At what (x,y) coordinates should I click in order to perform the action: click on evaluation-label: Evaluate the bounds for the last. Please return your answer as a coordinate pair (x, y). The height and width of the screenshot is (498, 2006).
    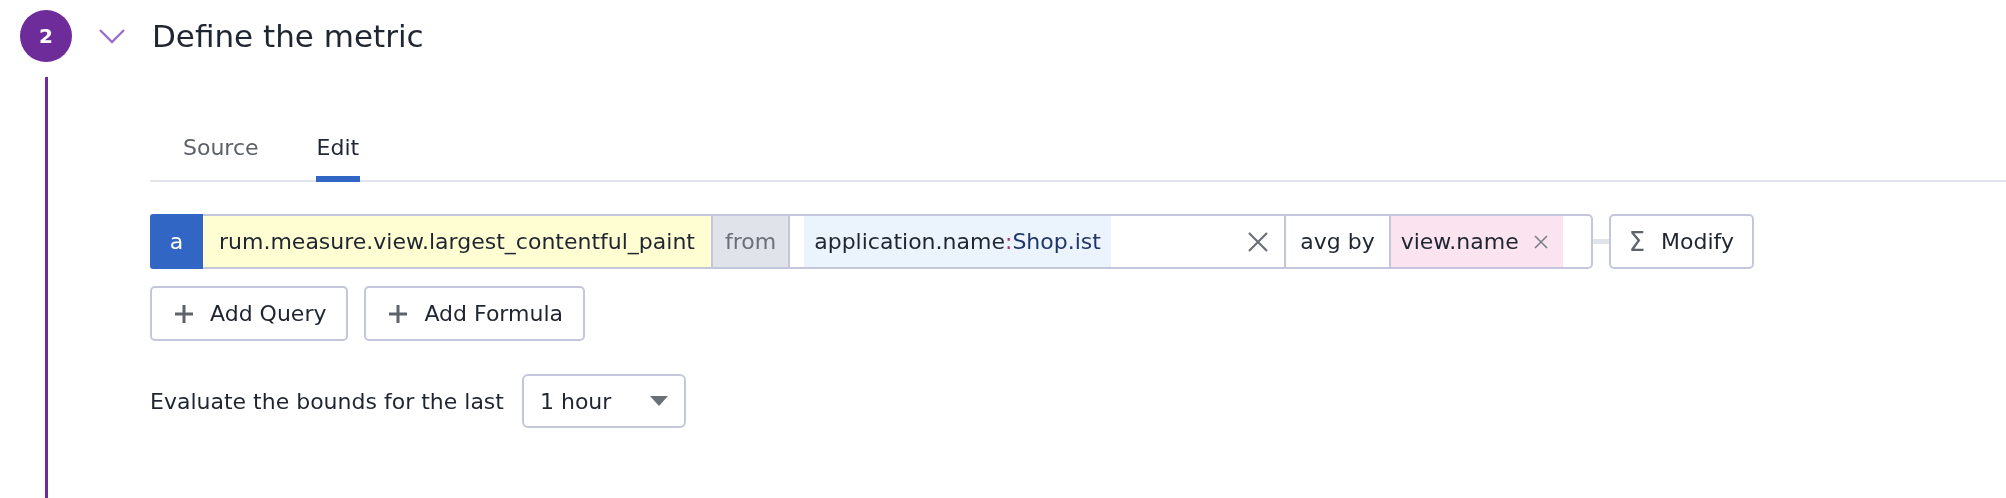
    Looking at the image, I should click on (327, 401).